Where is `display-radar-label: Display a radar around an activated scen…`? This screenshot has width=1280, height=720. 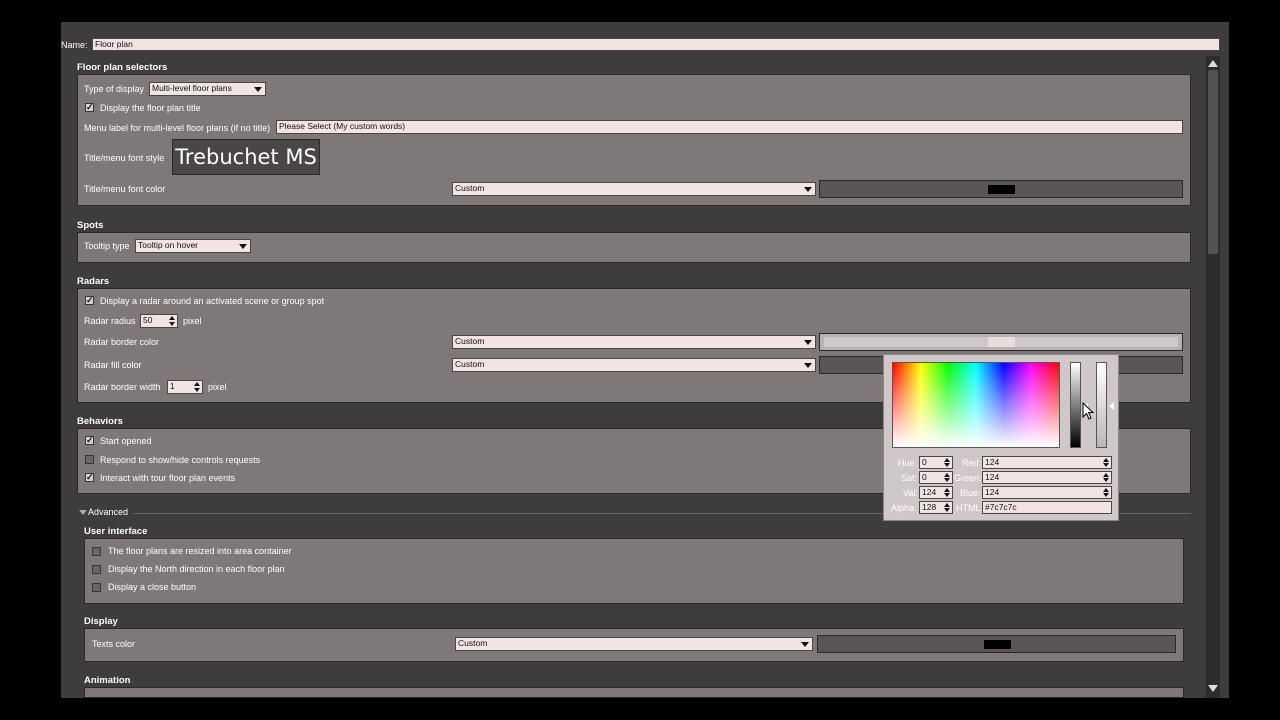 display-radar-label: Display a radar around an activated scen… is located at coordinates (212, 301).